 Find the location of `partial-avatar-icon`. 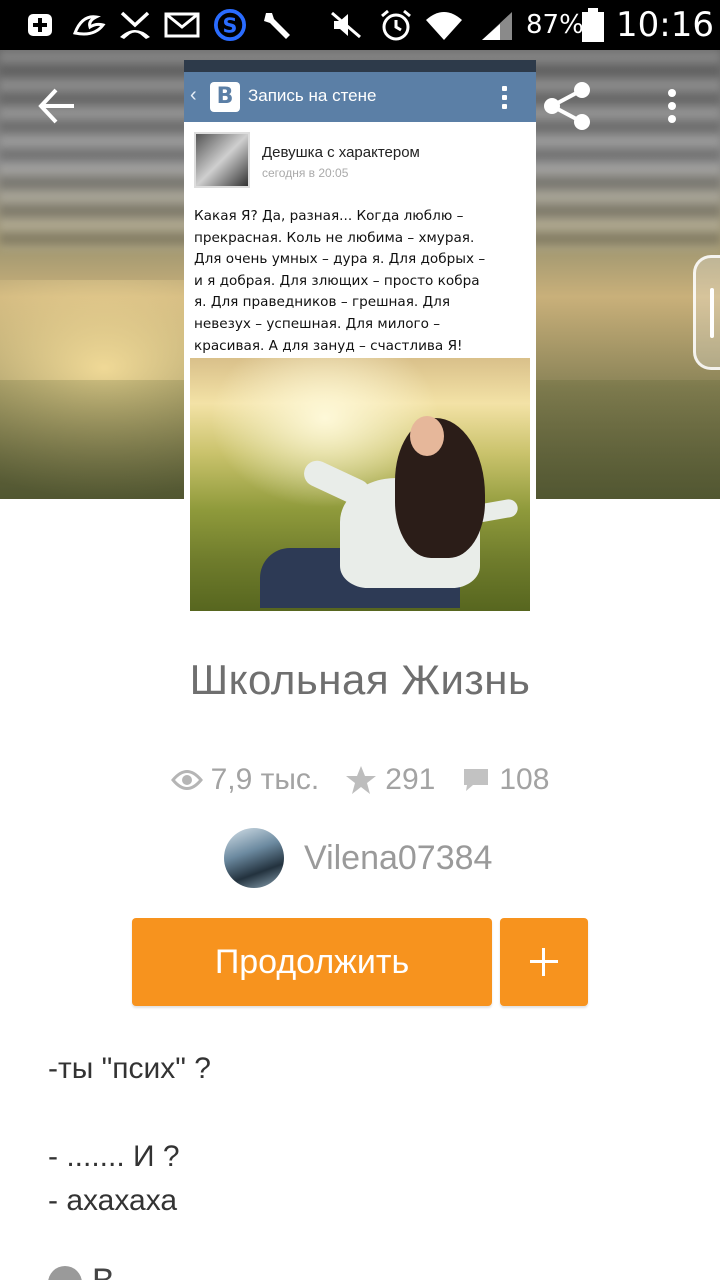

partial-avatar-icon is located at coordinates (65, 1273).